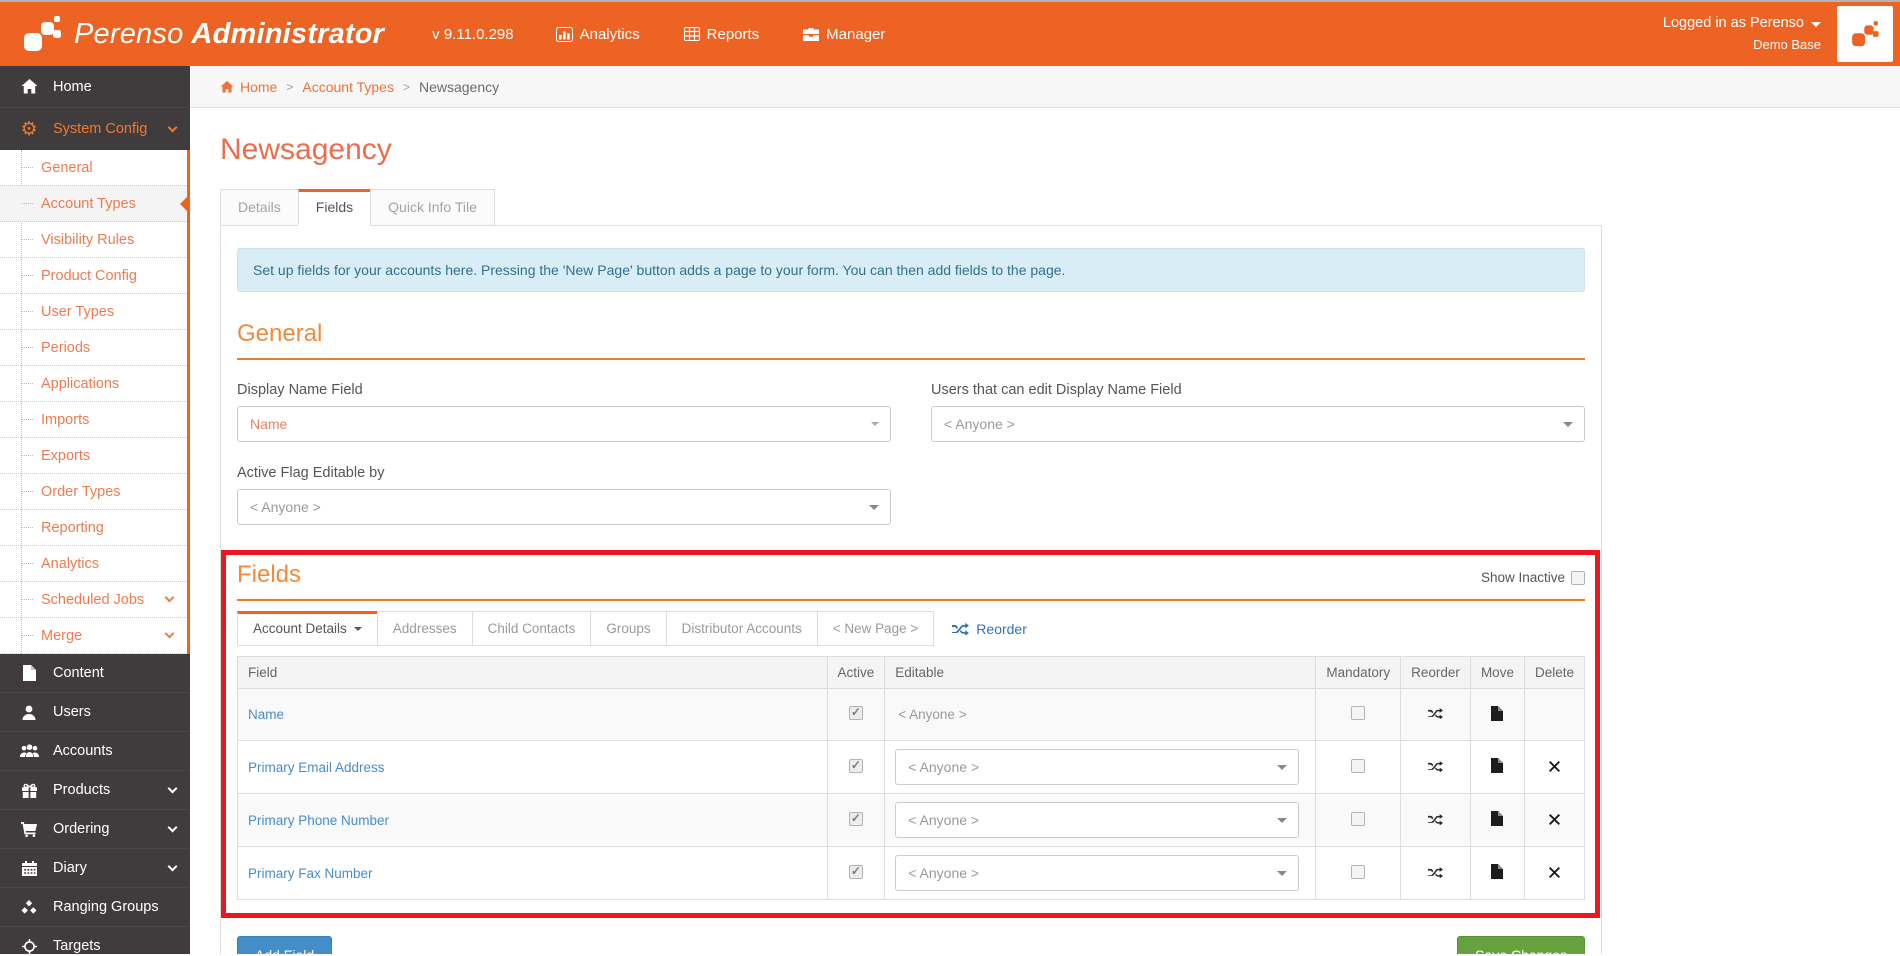  I want to click on home-icon, so click(29, 86).